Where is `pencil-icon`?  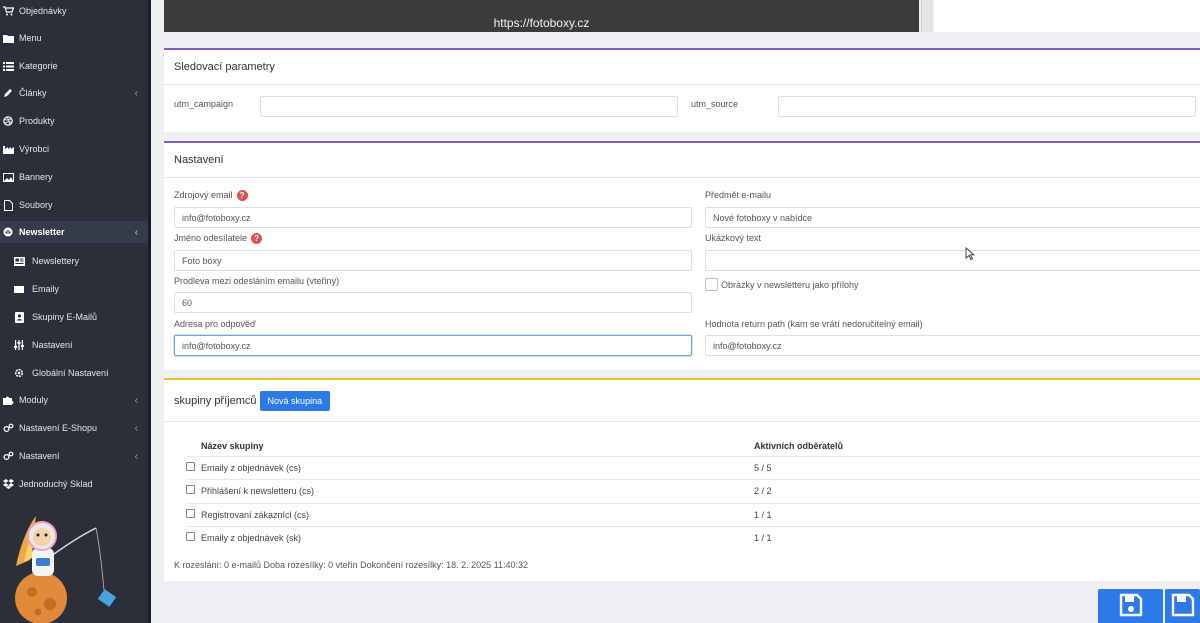 pencil-icon is located at coordinates (8, 93).